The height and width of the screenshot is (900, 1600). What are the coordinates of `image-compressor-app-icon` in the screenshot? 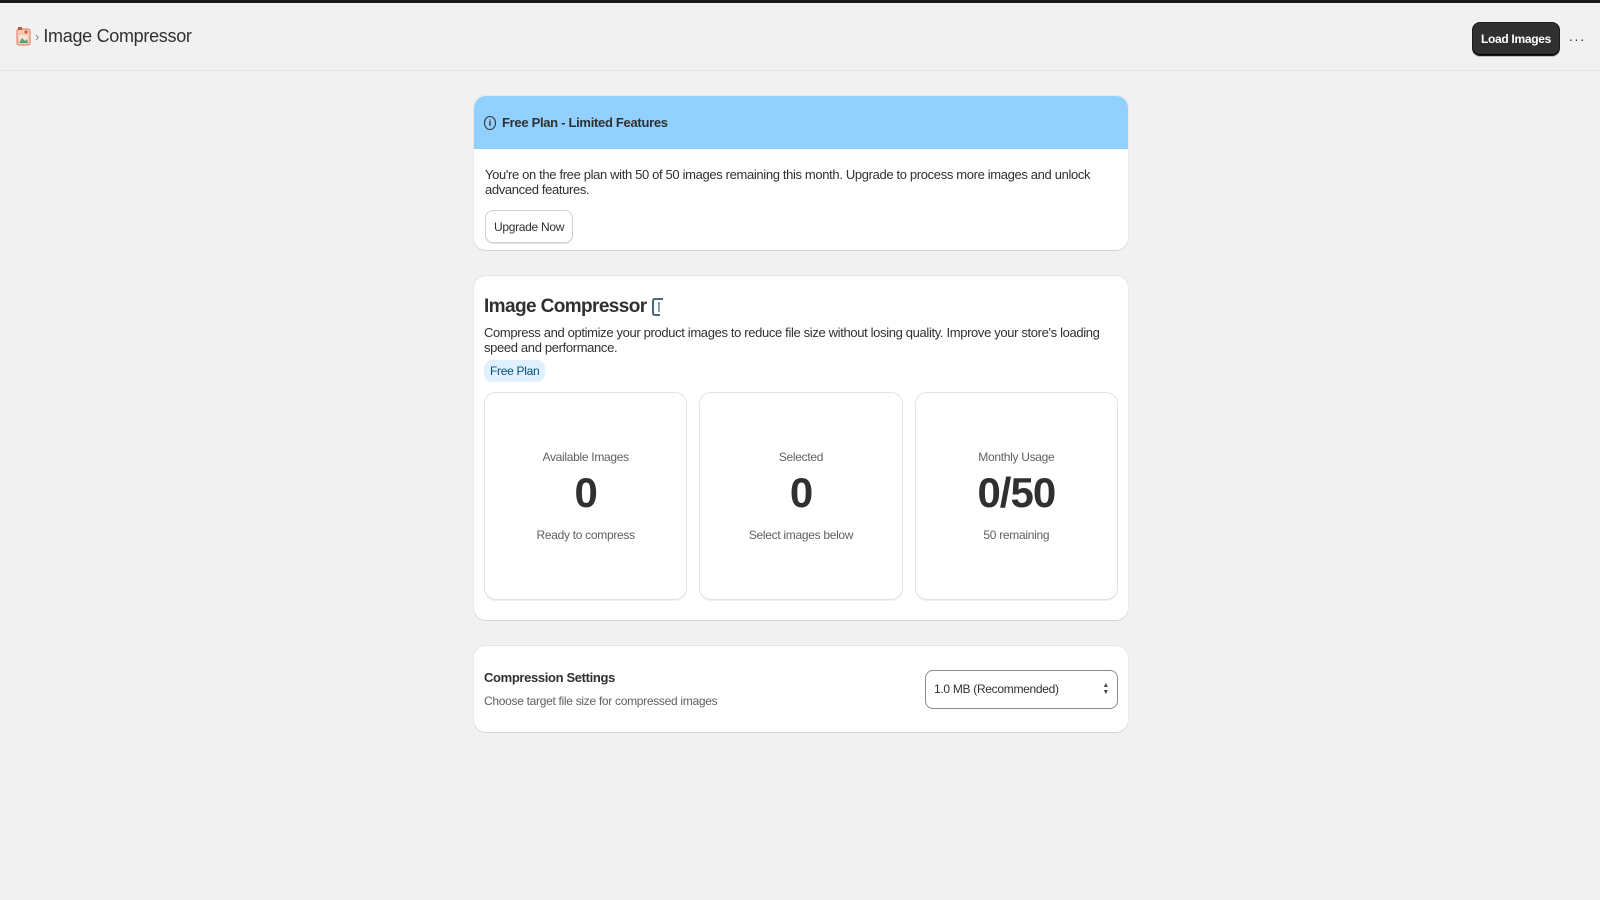 It's located at (24, 37).